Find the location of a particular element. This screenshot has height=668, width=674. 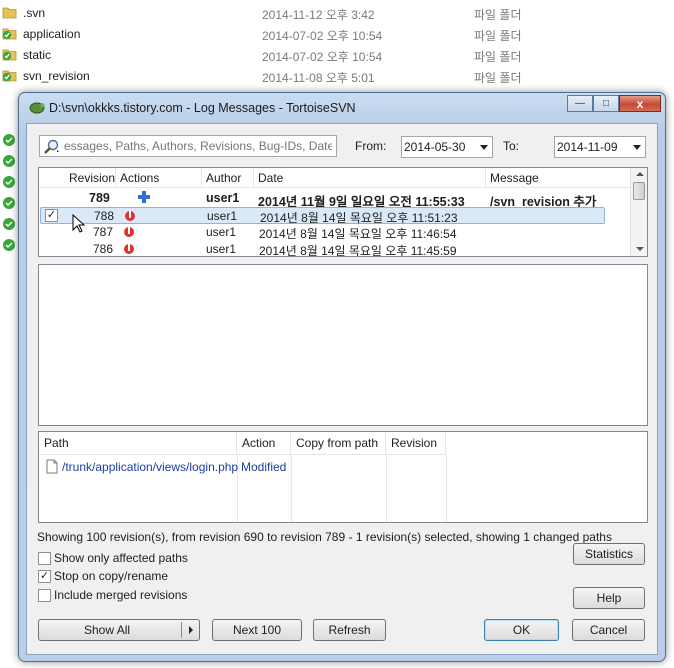

from-label: From: is located at coordinates (371, 146).